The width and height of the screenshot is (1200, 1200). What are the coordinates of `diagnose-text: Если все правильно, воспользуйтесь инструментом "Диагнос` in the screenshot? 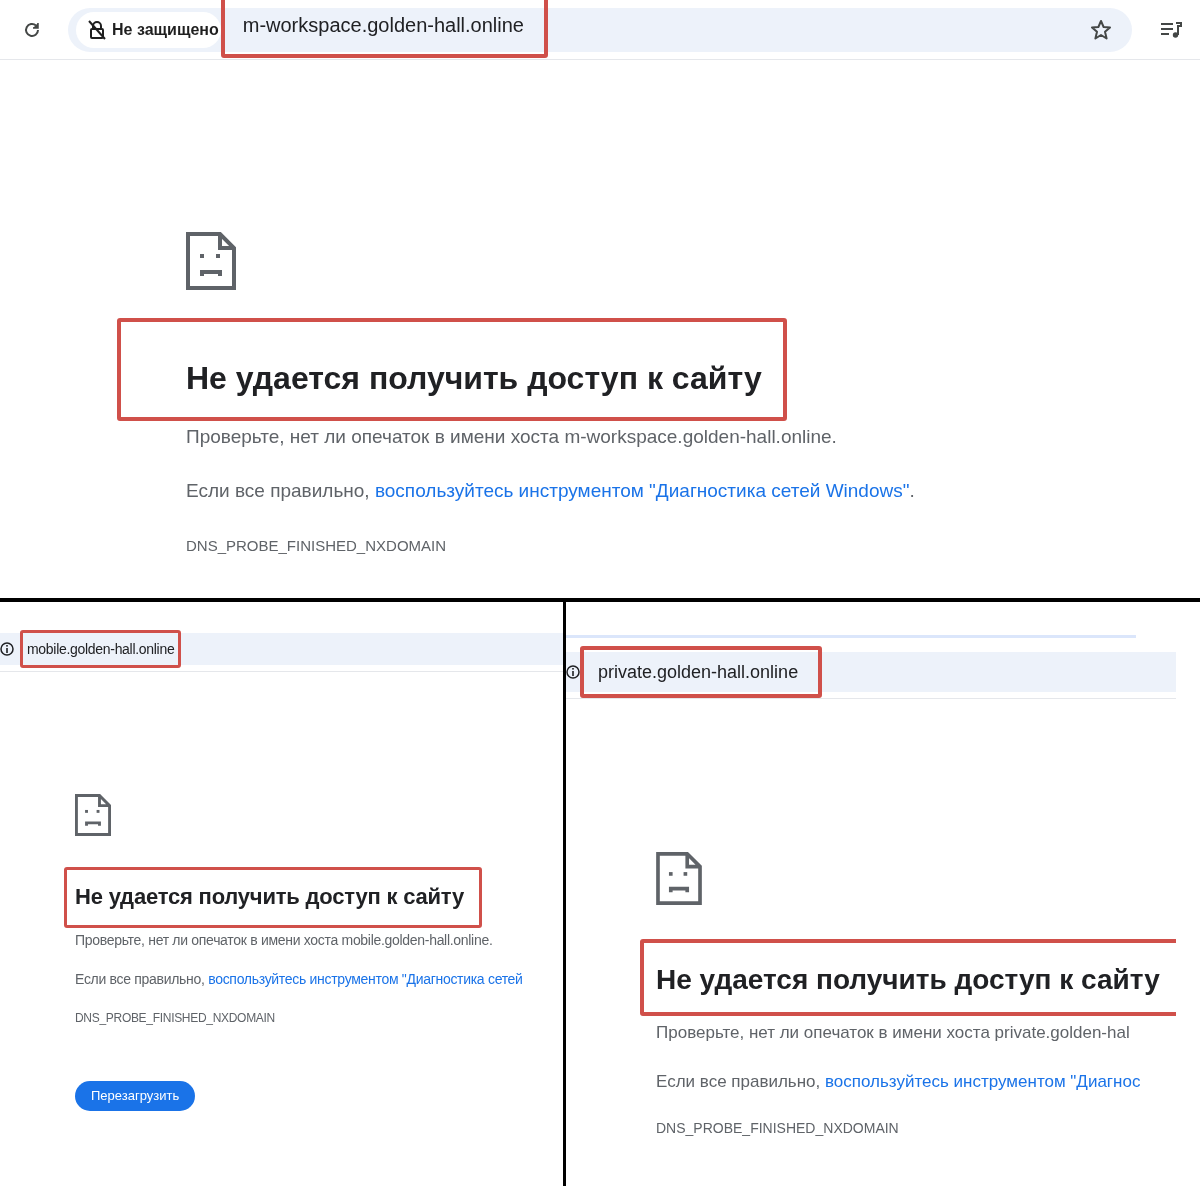 It's located at (898, 1082).